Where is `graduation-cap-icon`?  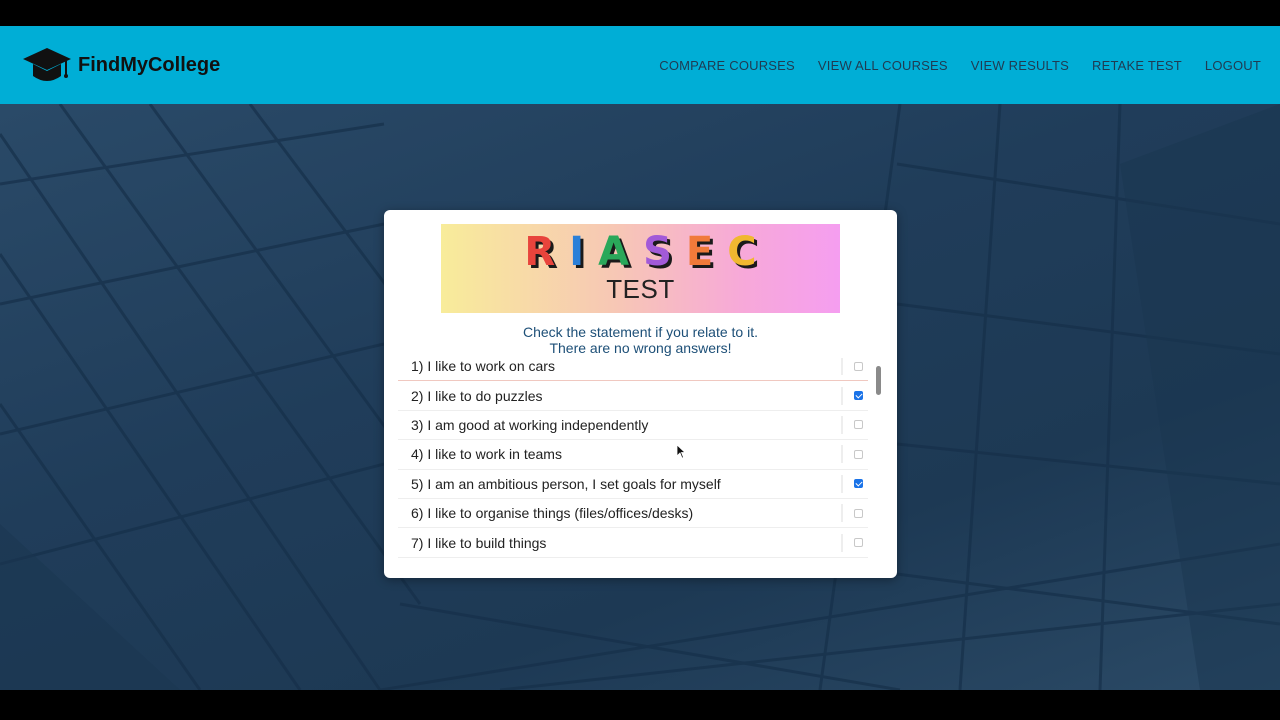
graduation-cap-icon is located at coordinates (47, 64).